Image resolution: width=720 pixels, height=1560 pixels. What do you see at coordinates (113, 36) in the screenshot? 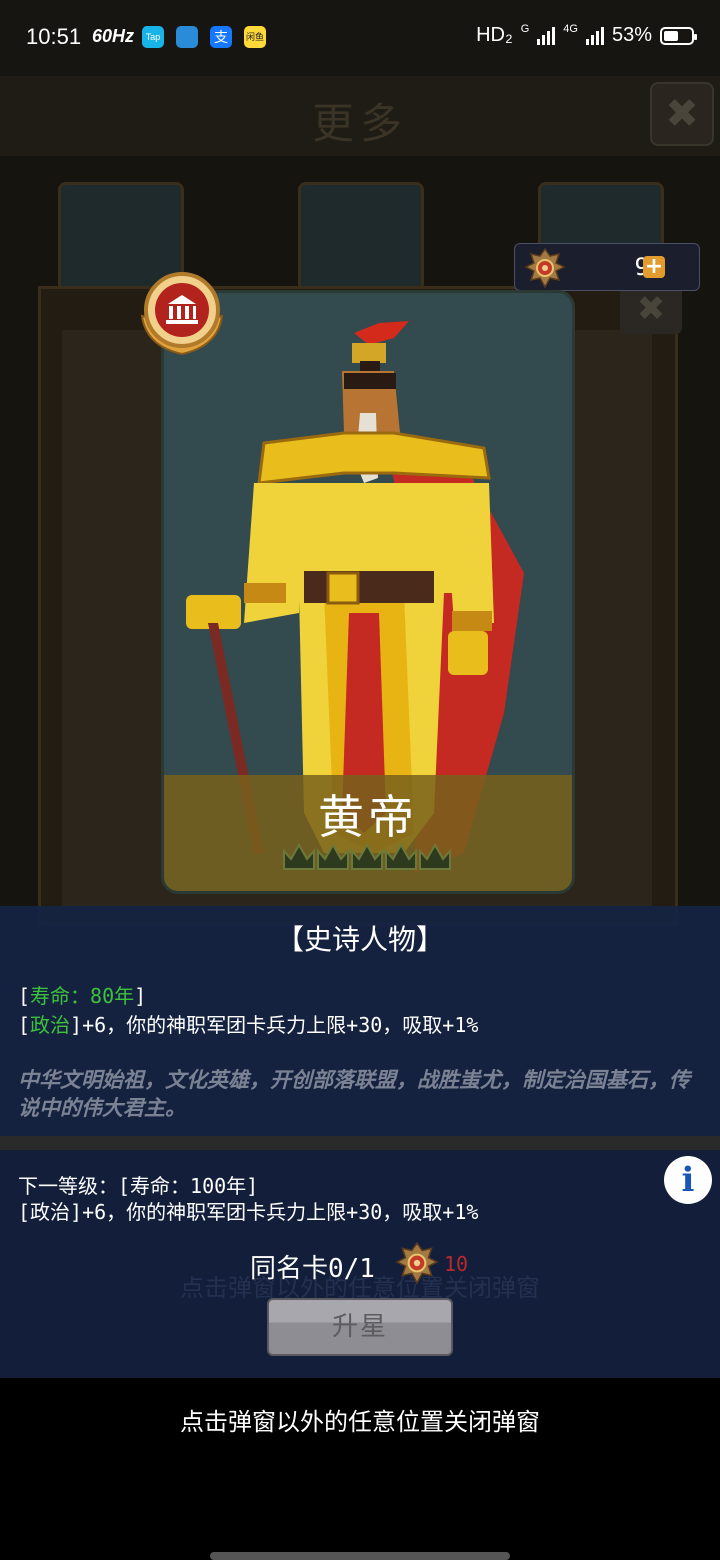
I see `refresh-rate: 60Hz` at bounding box center [113, 36].